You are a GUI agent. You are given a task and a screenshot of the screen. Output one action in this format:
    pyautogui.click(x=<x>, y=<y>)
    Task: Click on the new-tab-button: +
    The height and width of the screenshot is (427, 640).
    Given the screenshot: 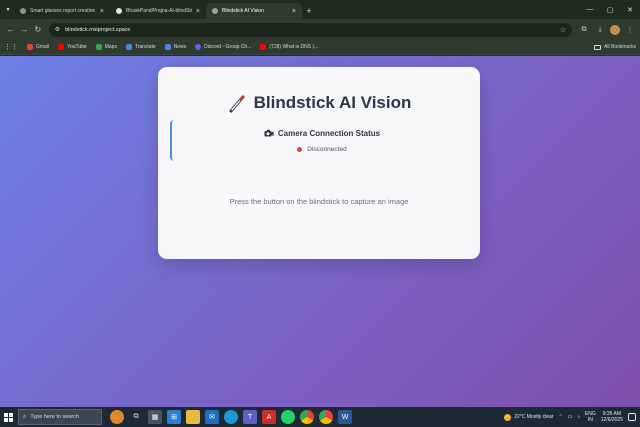 What is the action you would take?
    pyautogui.click(x=309, y=11)
    